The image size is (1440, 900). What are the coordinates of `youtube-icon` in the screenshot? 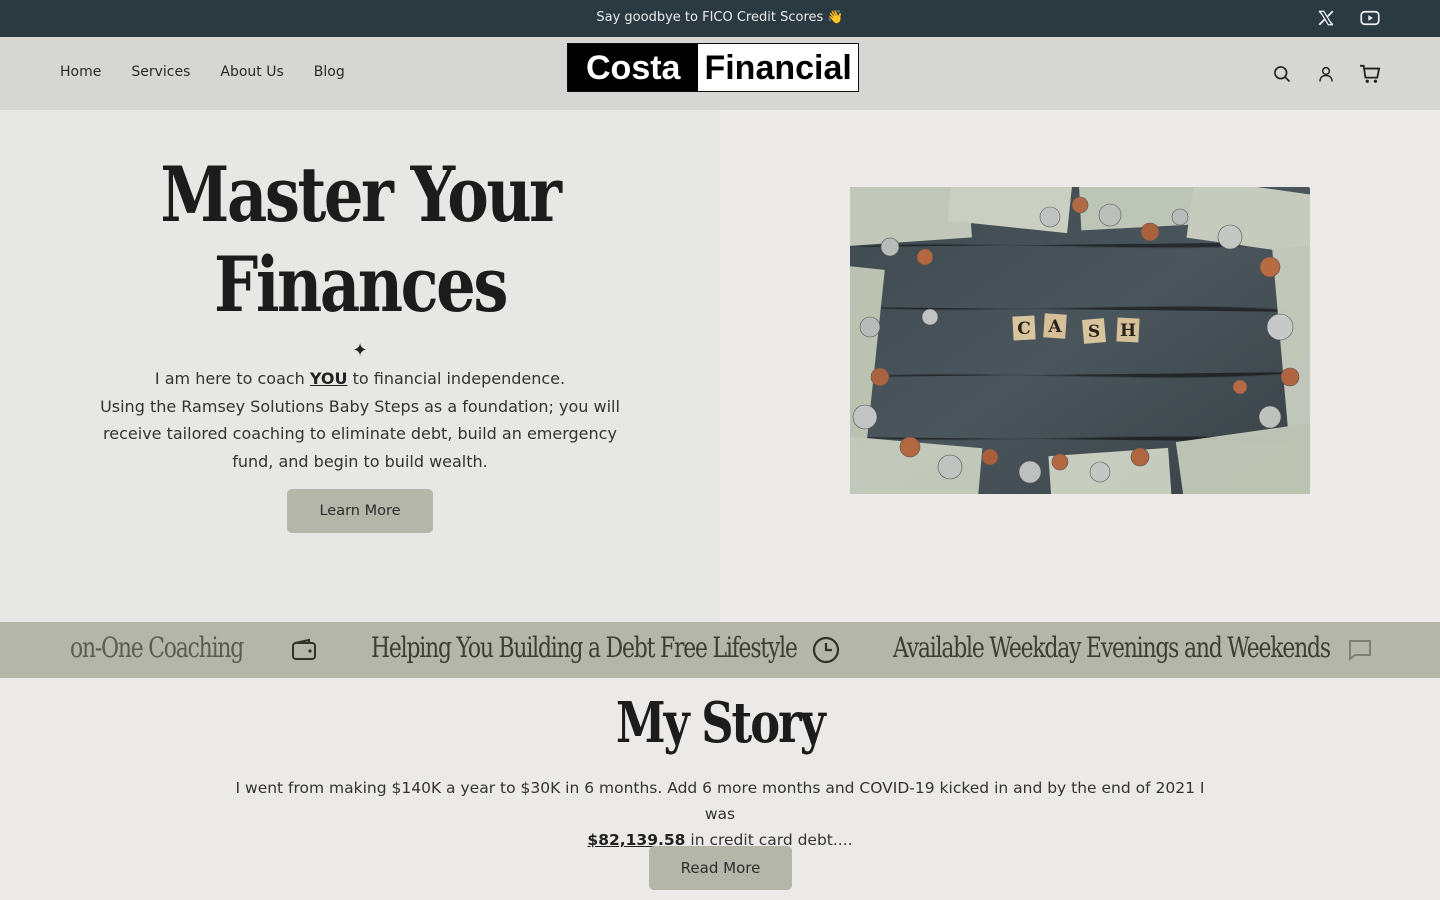 It's located at (1370, 18).